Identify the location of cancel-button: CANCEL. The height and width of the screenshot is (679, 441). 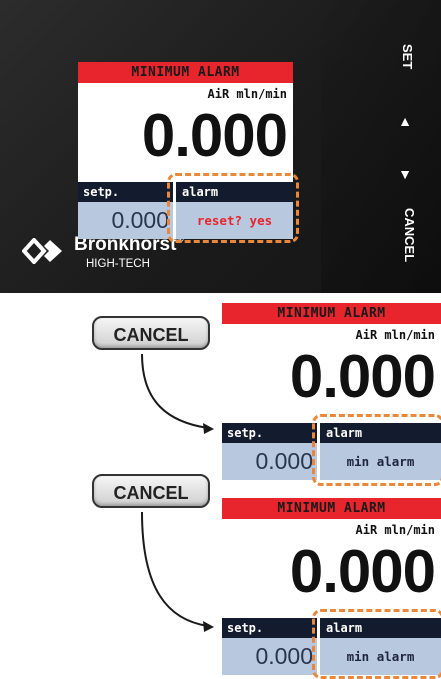
(409, 235).